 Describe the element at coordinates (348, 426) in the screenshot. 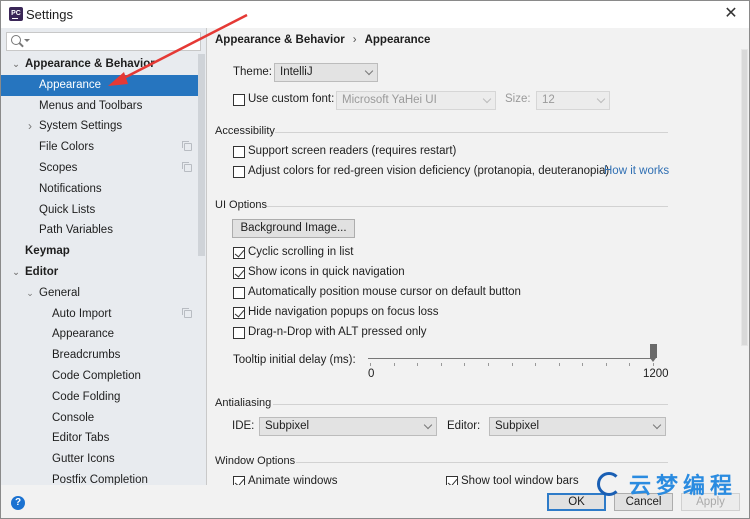

I see `ide-antialiasing-select: Subpixel` at that location.